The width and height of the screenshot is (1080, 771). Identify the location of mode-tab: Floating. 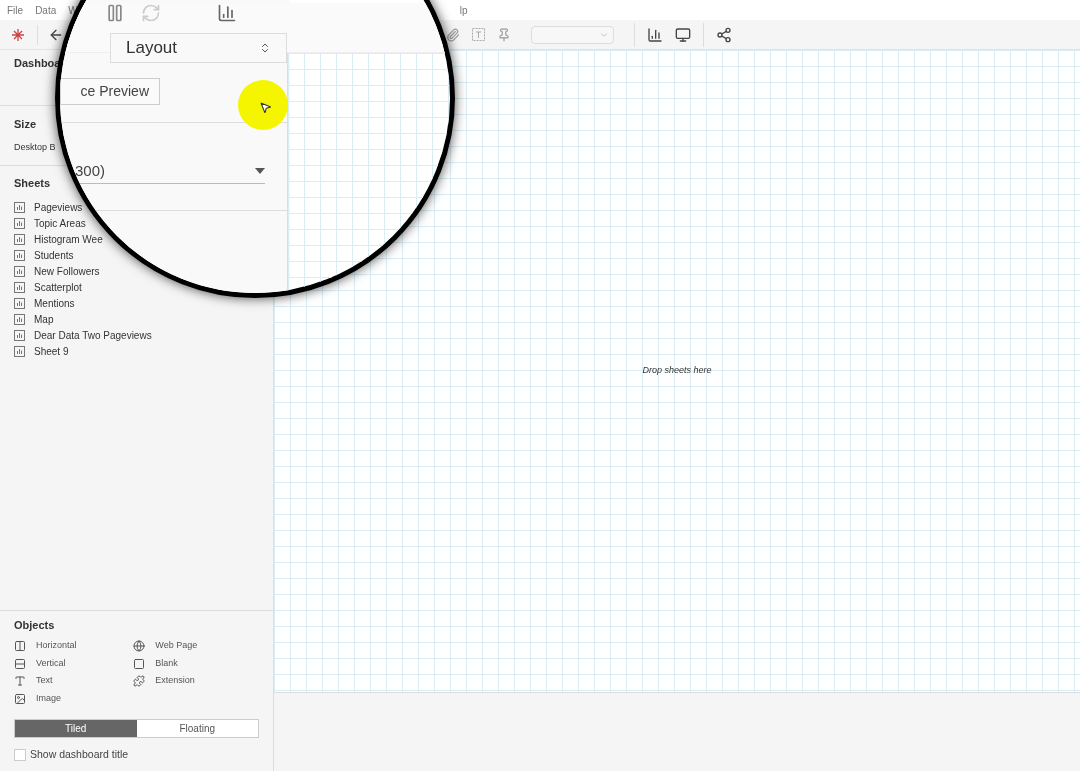
(197, 729).